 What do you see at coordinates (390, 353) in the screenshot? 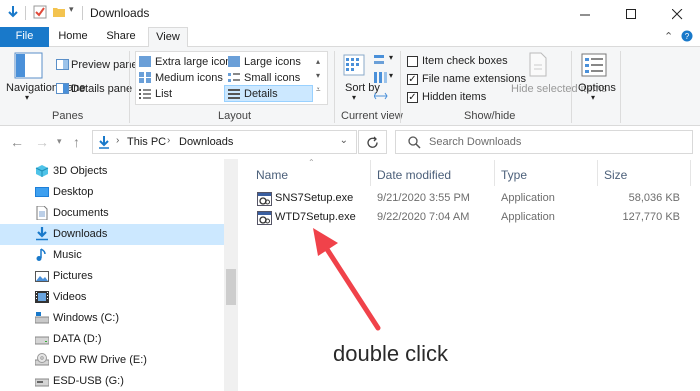
I see `annotation-text: double click` at bounding box center [390, 353].